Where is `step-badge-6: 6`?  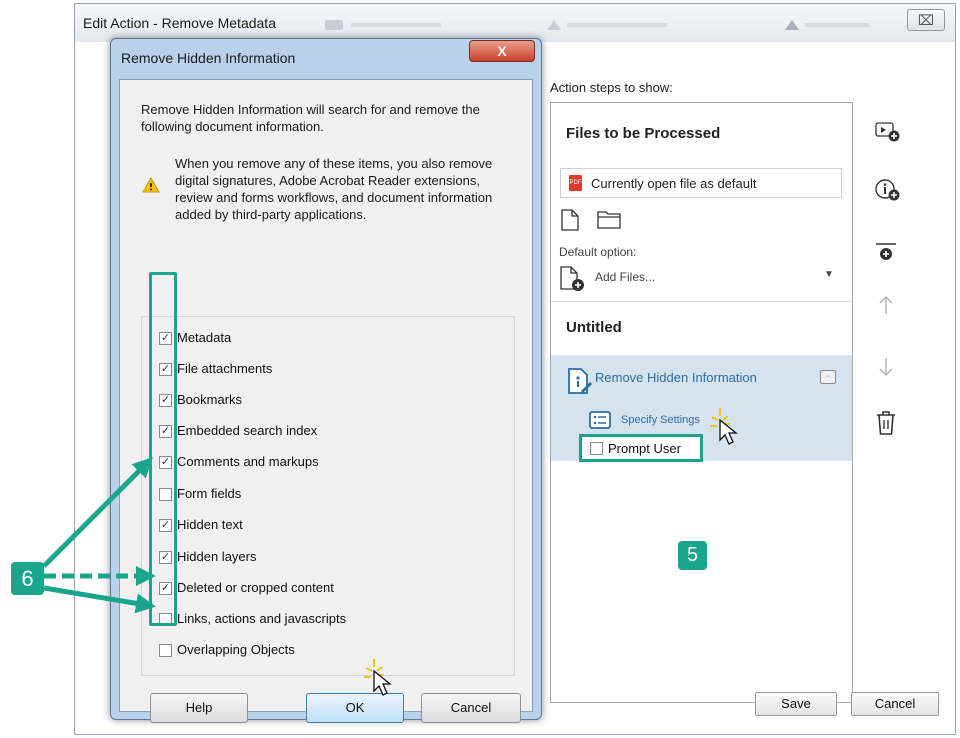
step-badge-6: 6 is located at coordinates (27, 578).